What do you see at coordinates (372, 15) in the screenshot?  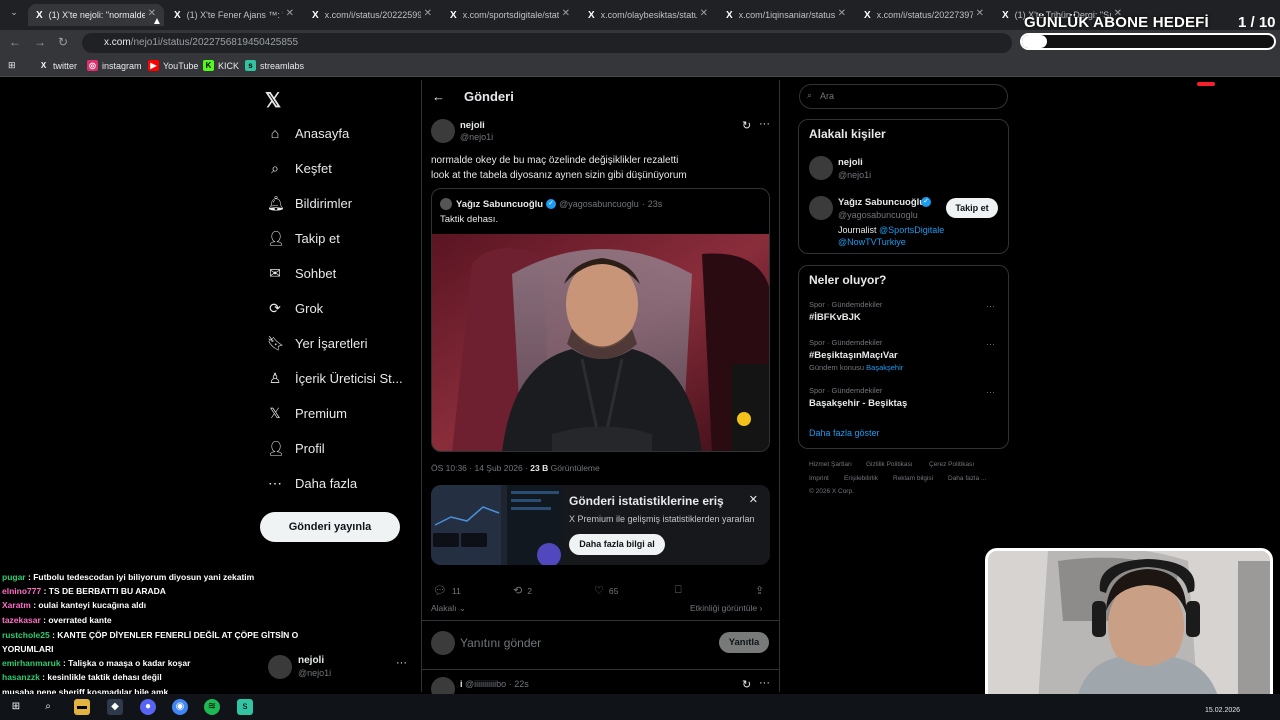 I see `browser-tab: Xx.com/i/status/20222599 ✕` at bounding box center [372, 15].